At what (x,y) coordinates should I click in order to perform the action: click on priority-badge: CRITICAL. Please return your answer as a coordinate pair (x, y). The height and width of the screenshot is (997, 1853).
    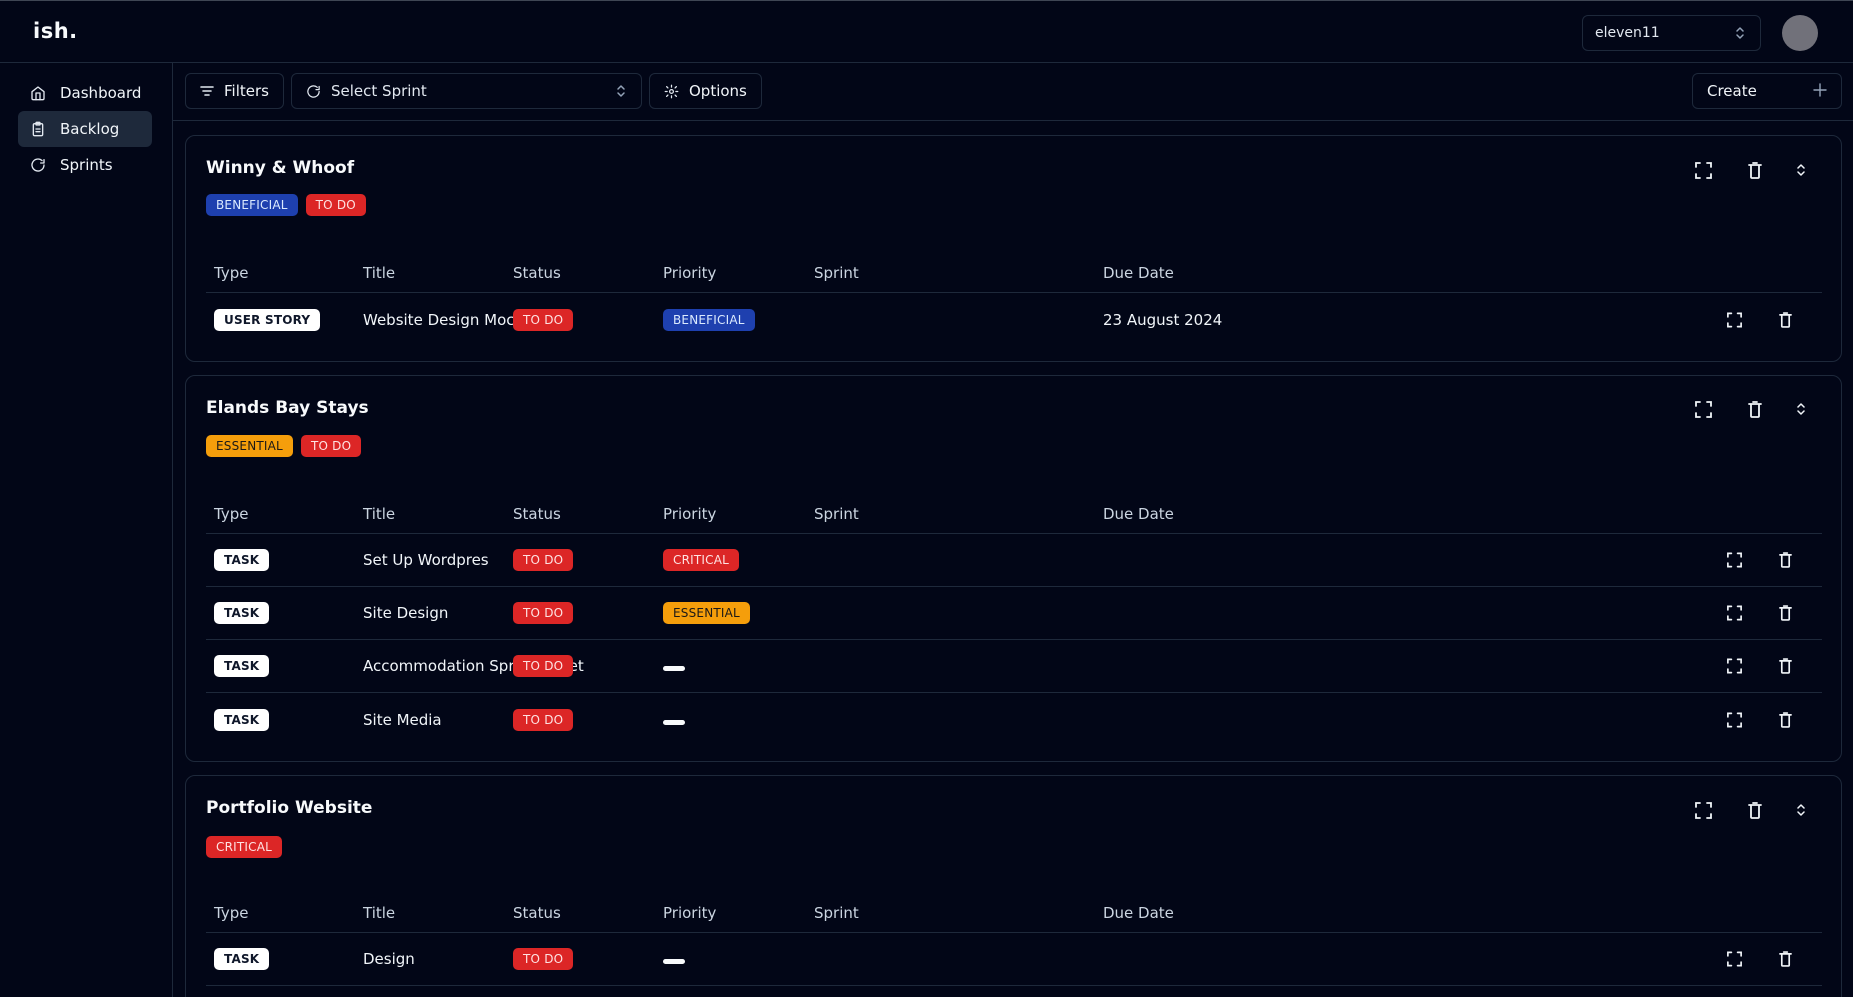
    Looking at the image, I should click on (244, 847).